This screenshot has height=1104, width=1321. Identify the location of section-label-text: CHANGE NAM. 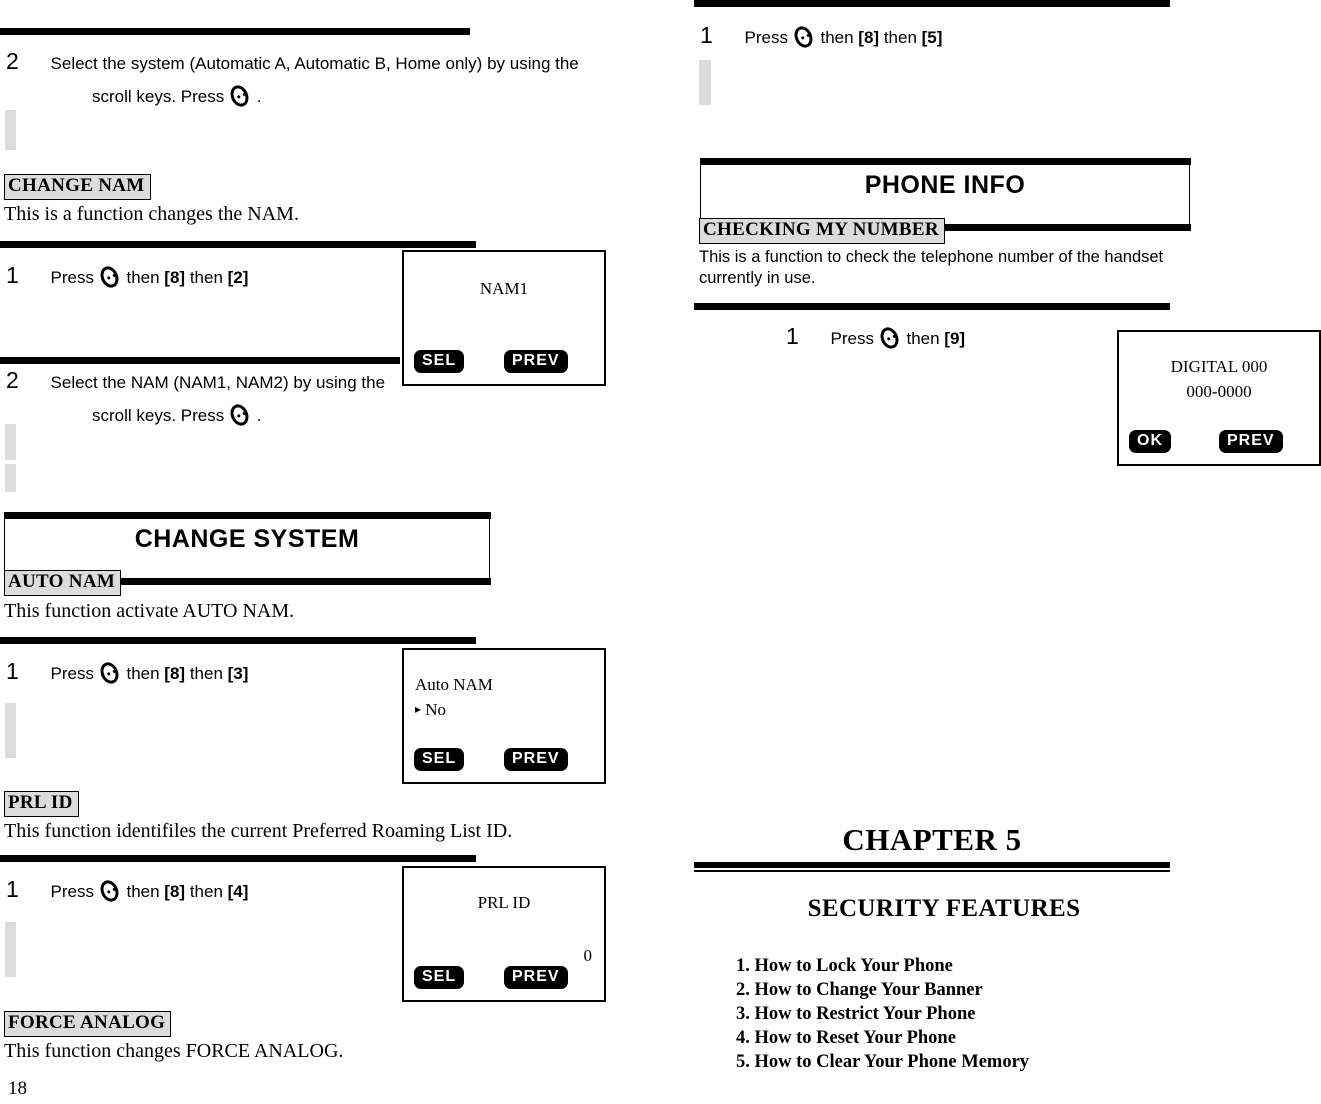
(77, 187).